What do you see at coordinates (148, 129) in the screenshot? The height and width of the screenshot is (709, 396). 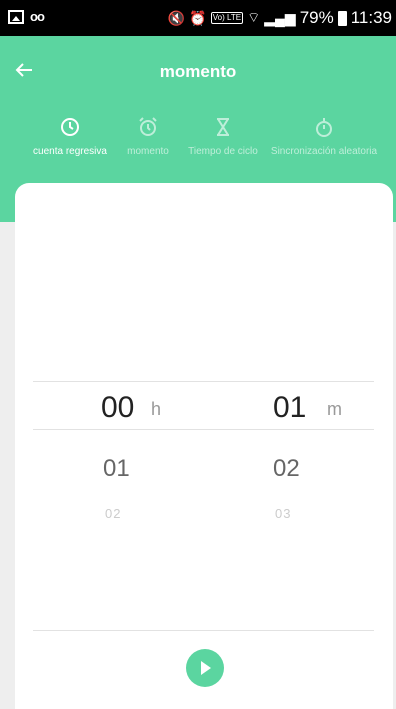 I see `alarm-clock-icon` at bounding box center [148, 129].